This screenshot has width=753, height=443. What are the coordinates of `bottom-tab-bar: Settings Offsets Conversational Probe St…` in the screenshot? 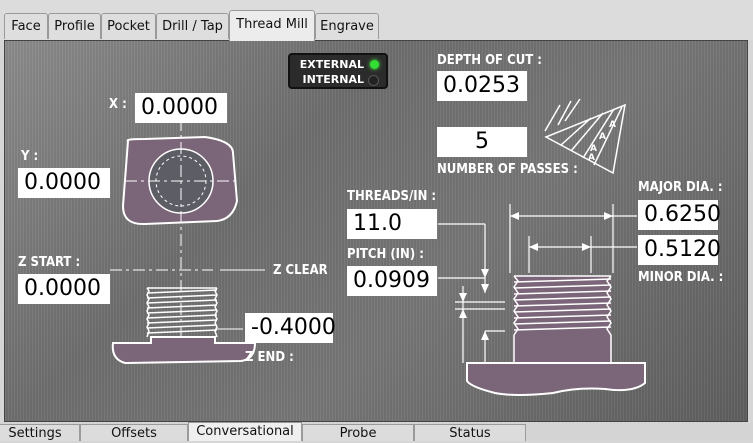 It's located at (376, 431).